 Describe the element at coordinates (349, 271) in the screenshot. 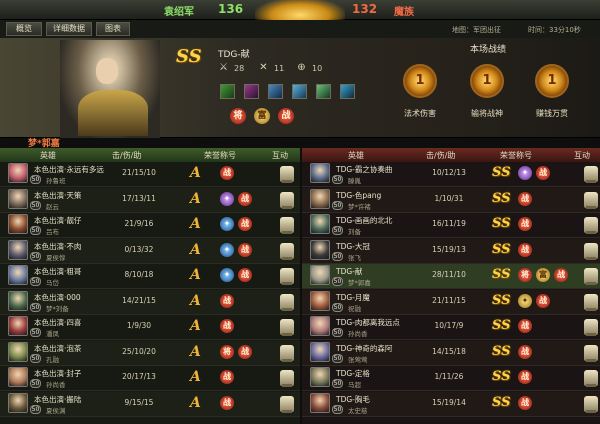

I see `player-name: TDG-献` at that location.